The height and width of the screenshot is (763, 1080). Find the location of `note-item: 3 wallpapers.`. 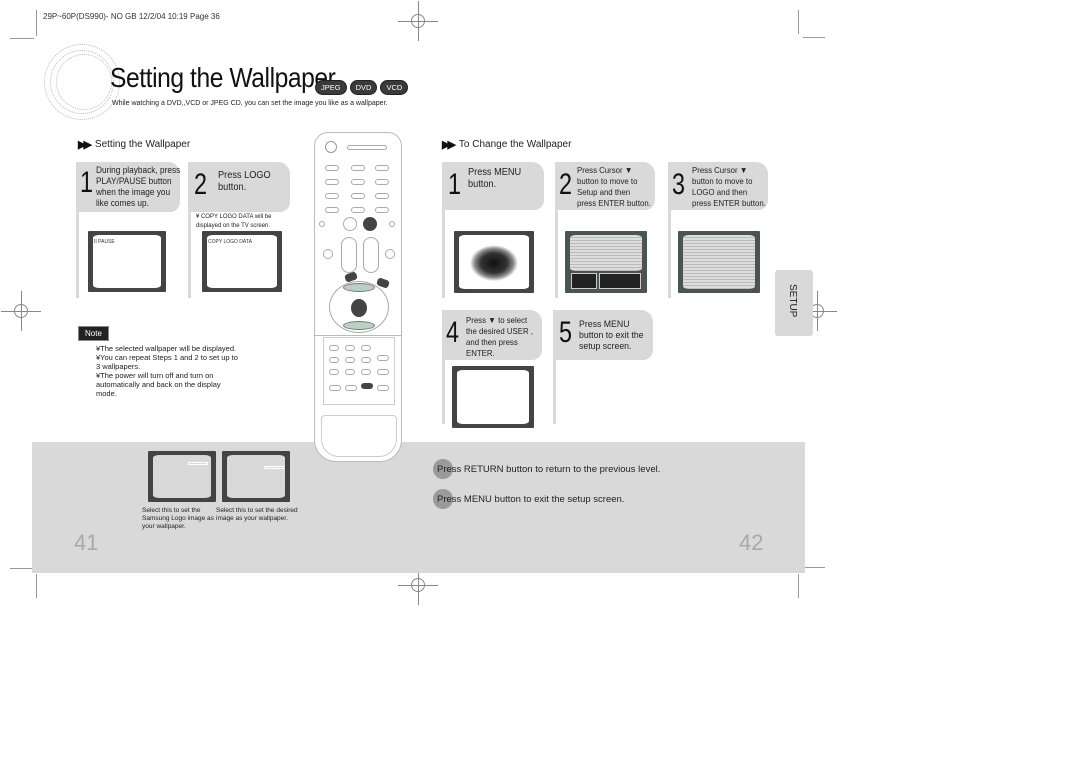

note-item: 3 wallpapers. is located at coordinates (118, 366).